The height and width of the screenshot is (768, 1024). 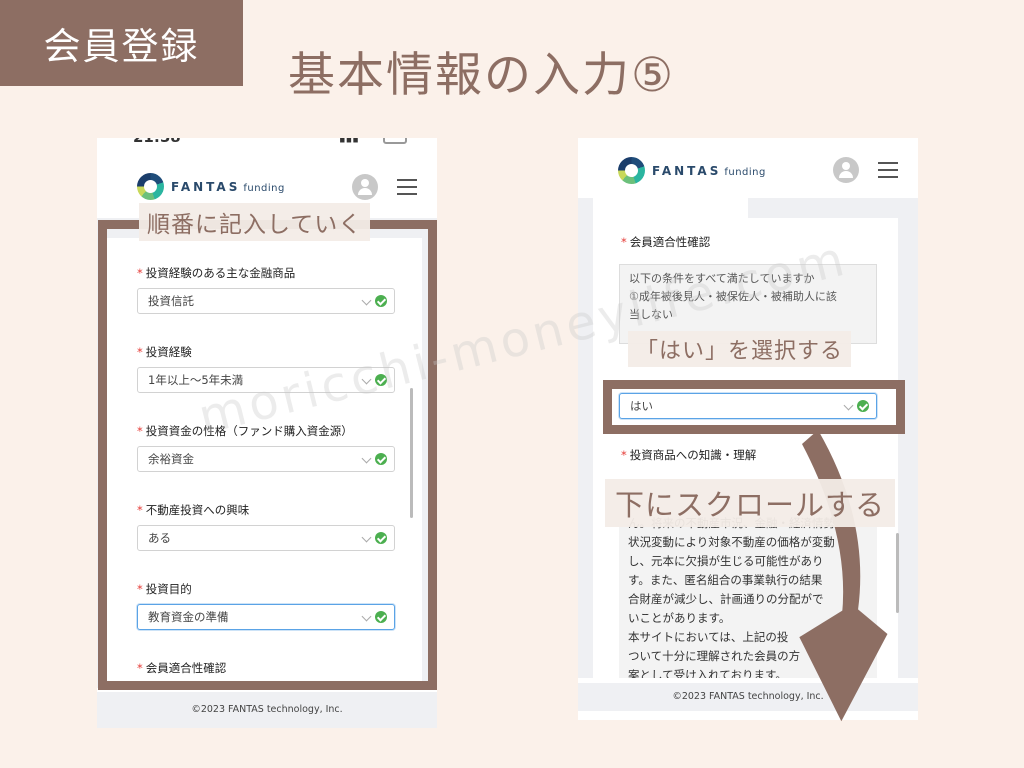 I want to click on signal-icon: ▮▮▮ ◠, so click(x=356, y=141).